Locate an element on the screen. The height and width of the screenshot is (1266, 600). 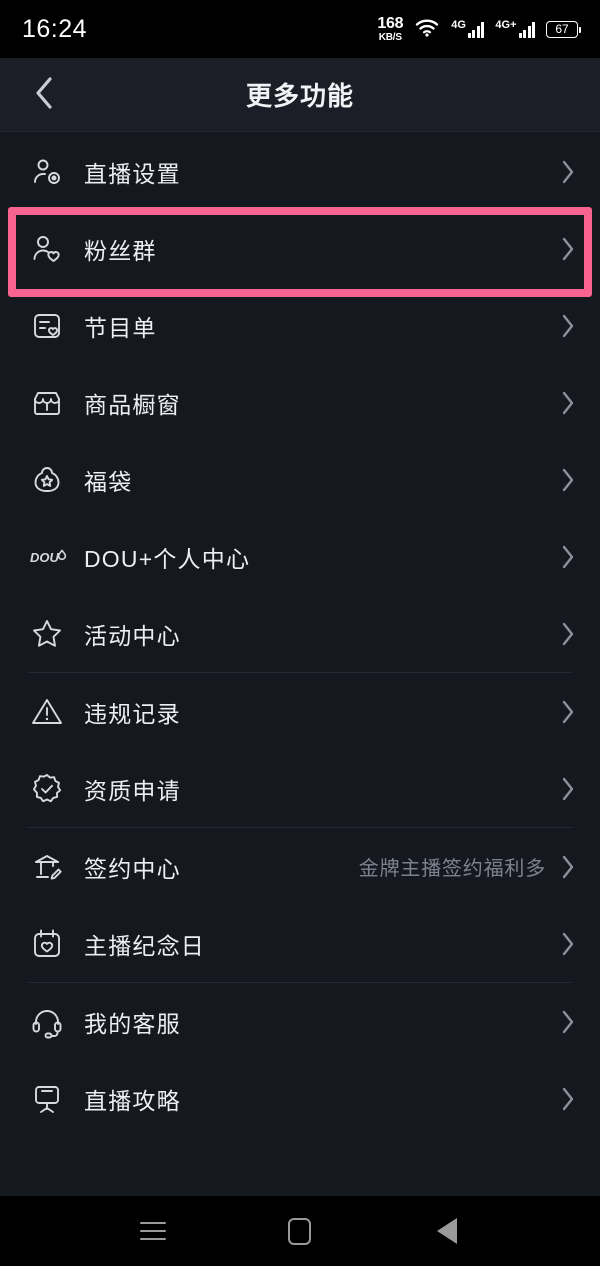
back-nav-button is located at coordinates (447, 1231).